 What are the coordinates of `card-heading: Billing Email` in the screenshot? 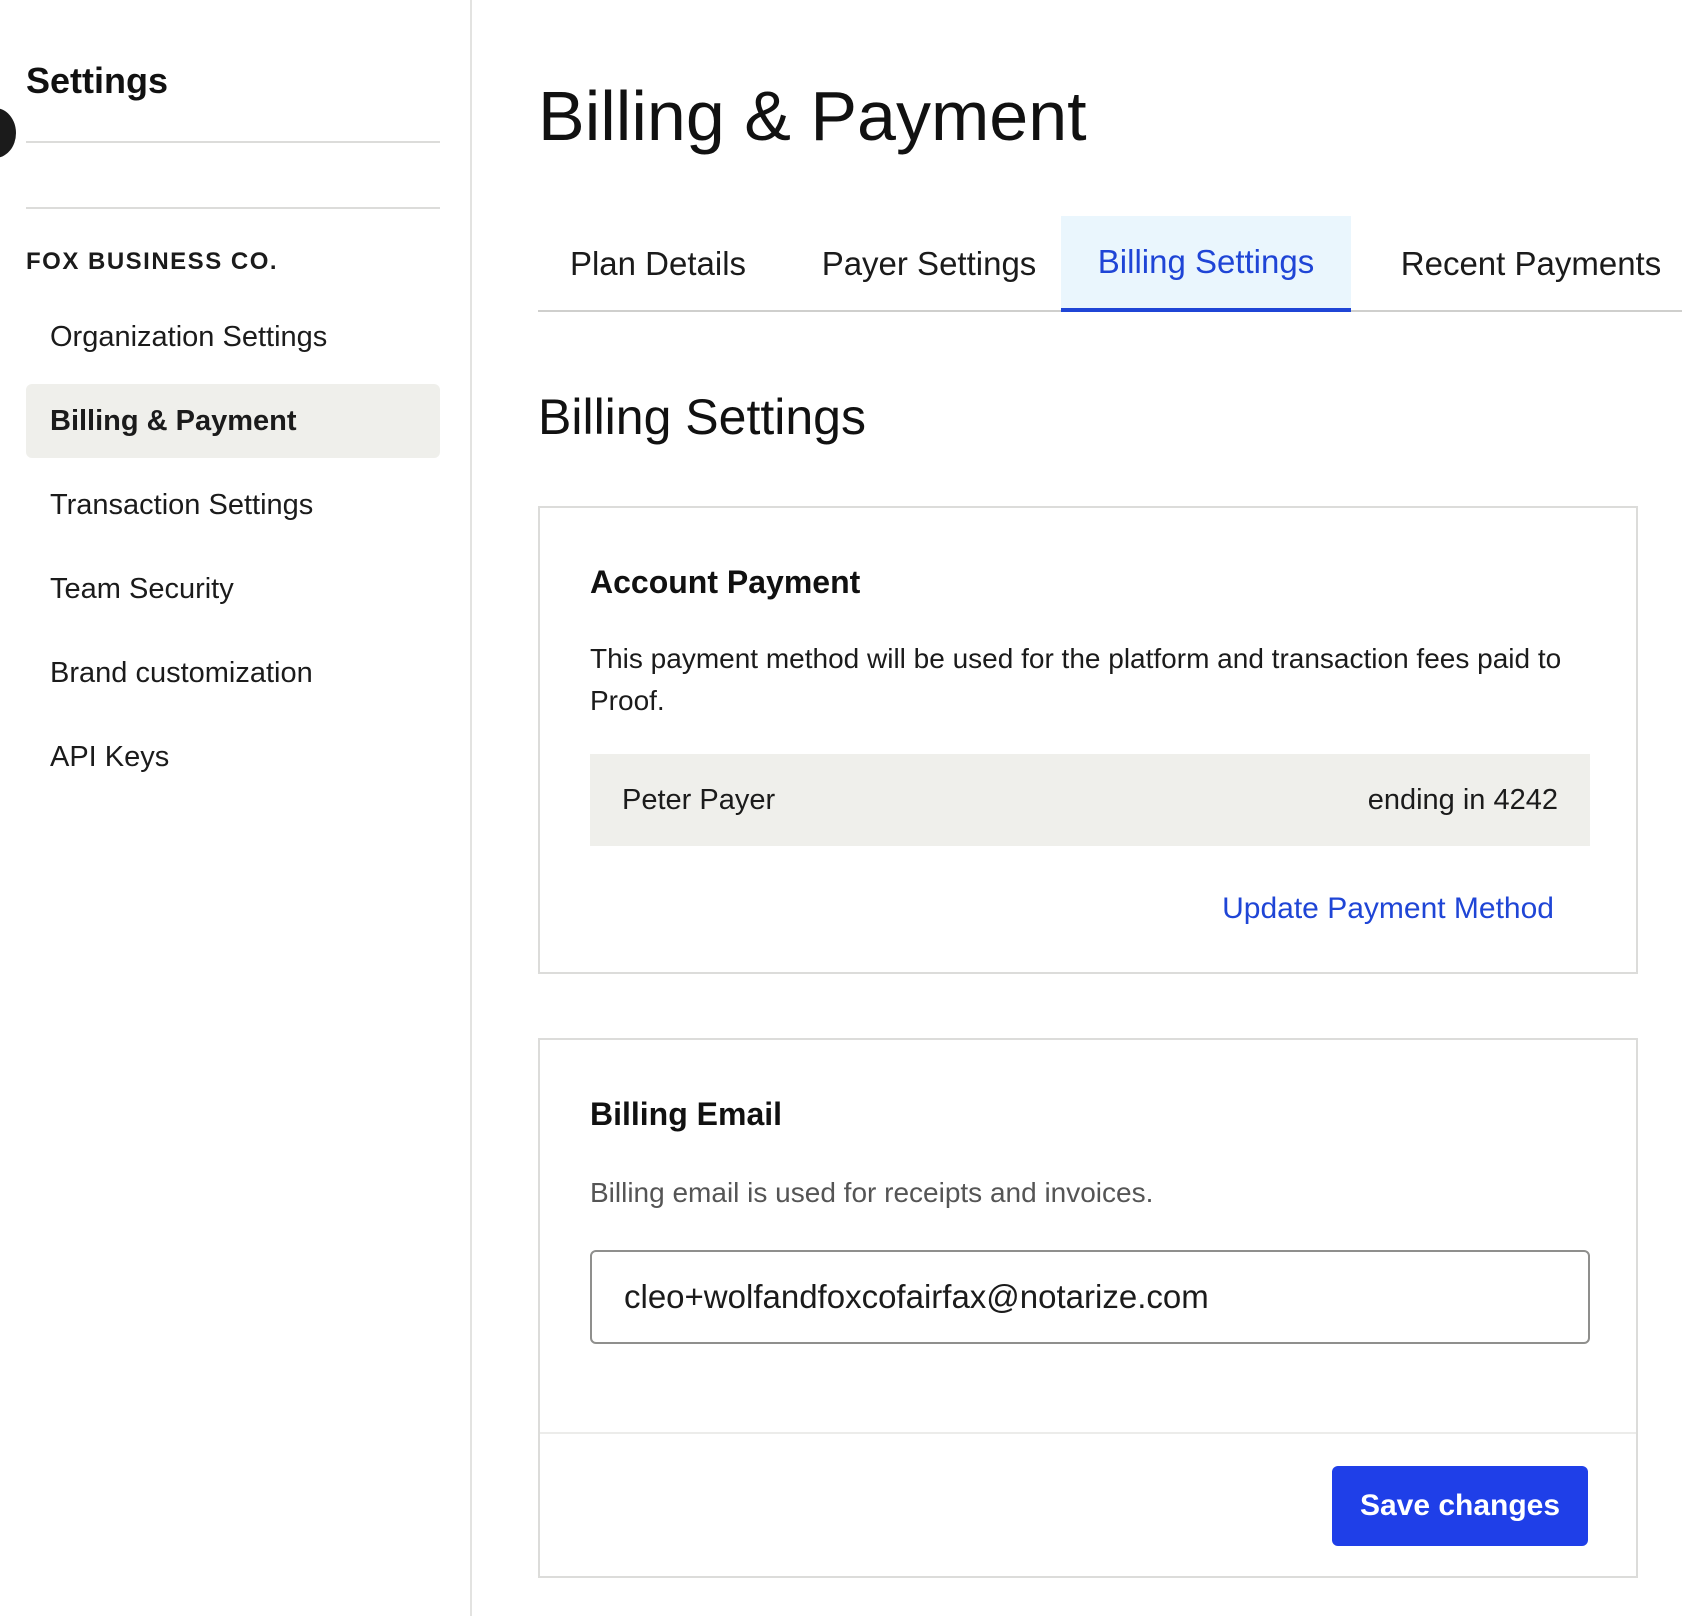 It's located at (686, 1114).